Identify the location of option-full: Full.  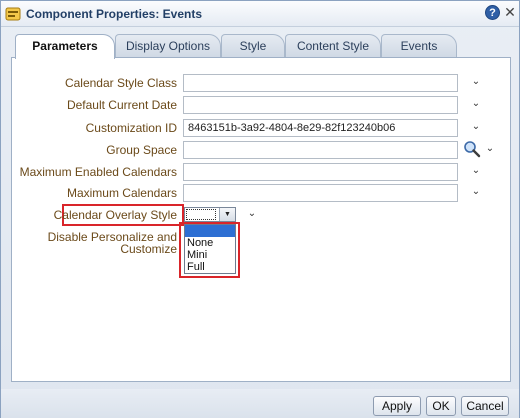
(210, 267).